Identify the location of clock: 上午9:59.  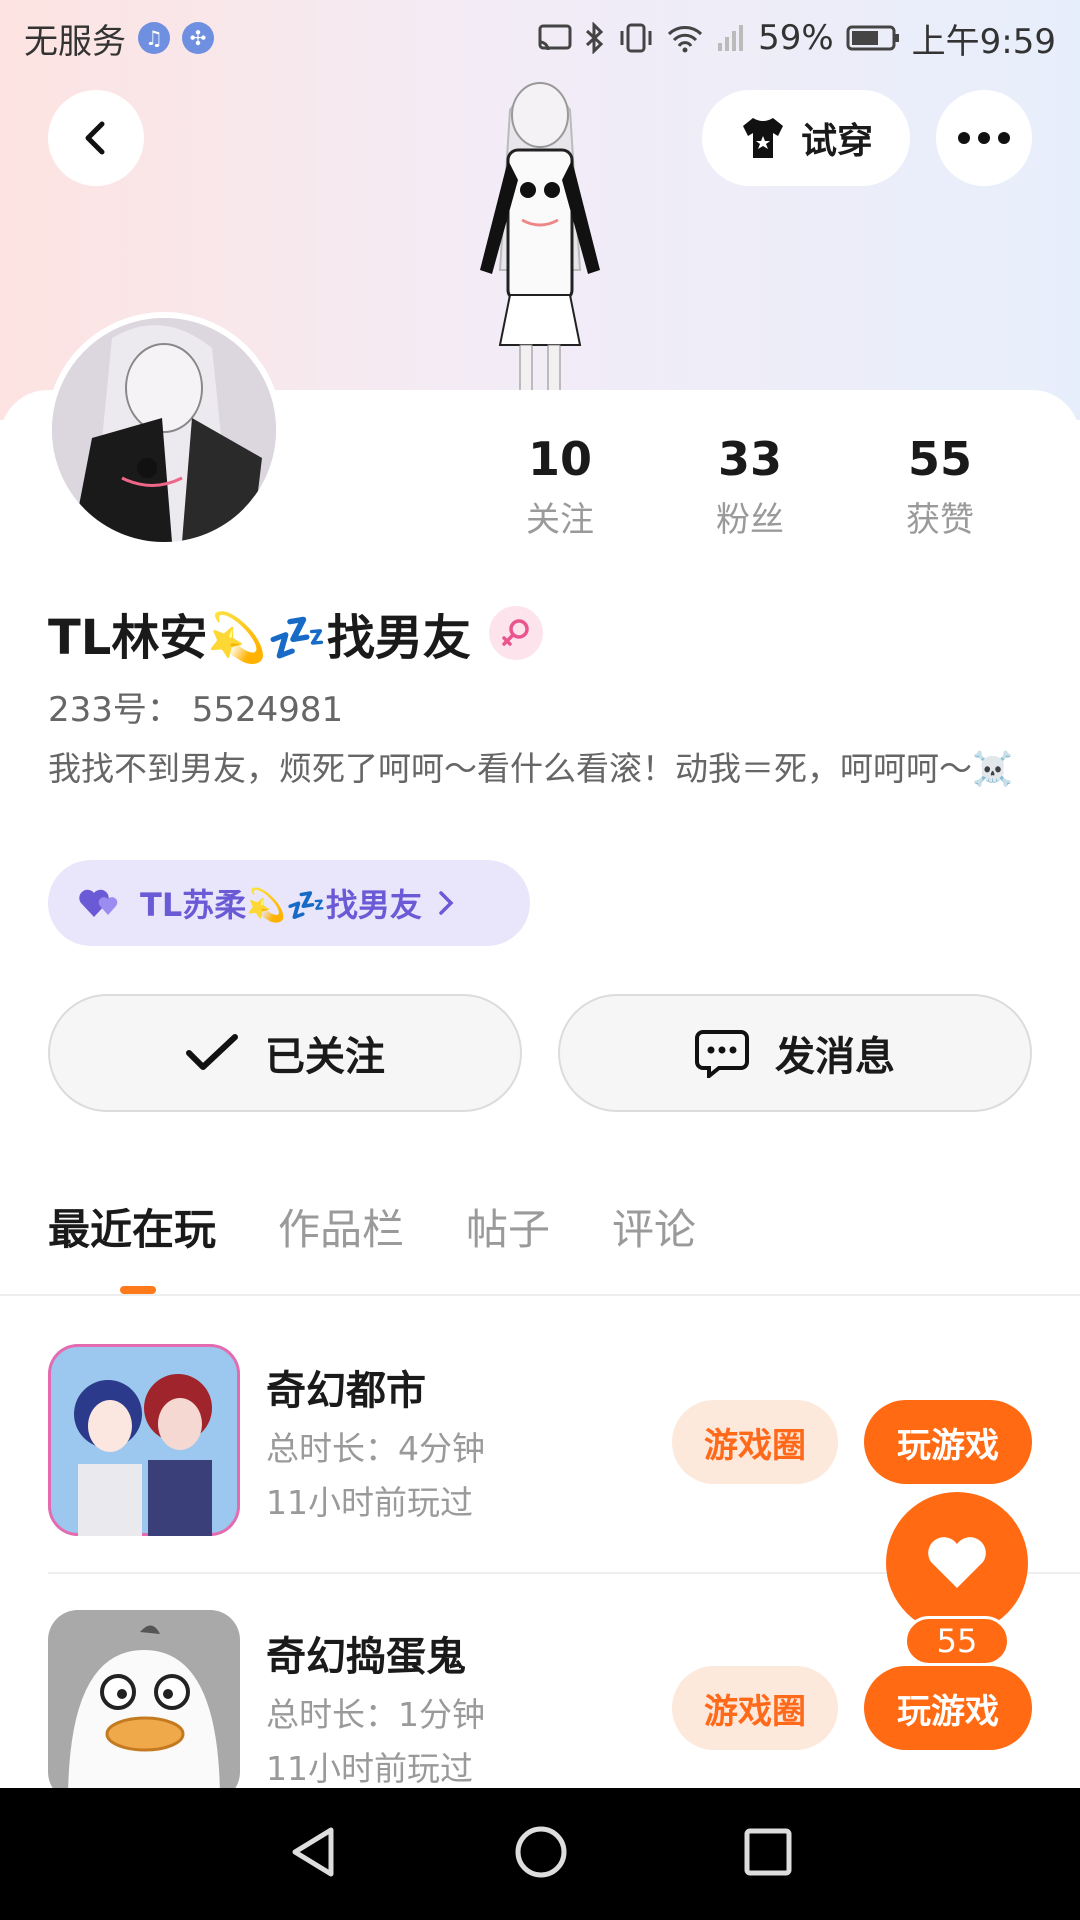
(983, 41).